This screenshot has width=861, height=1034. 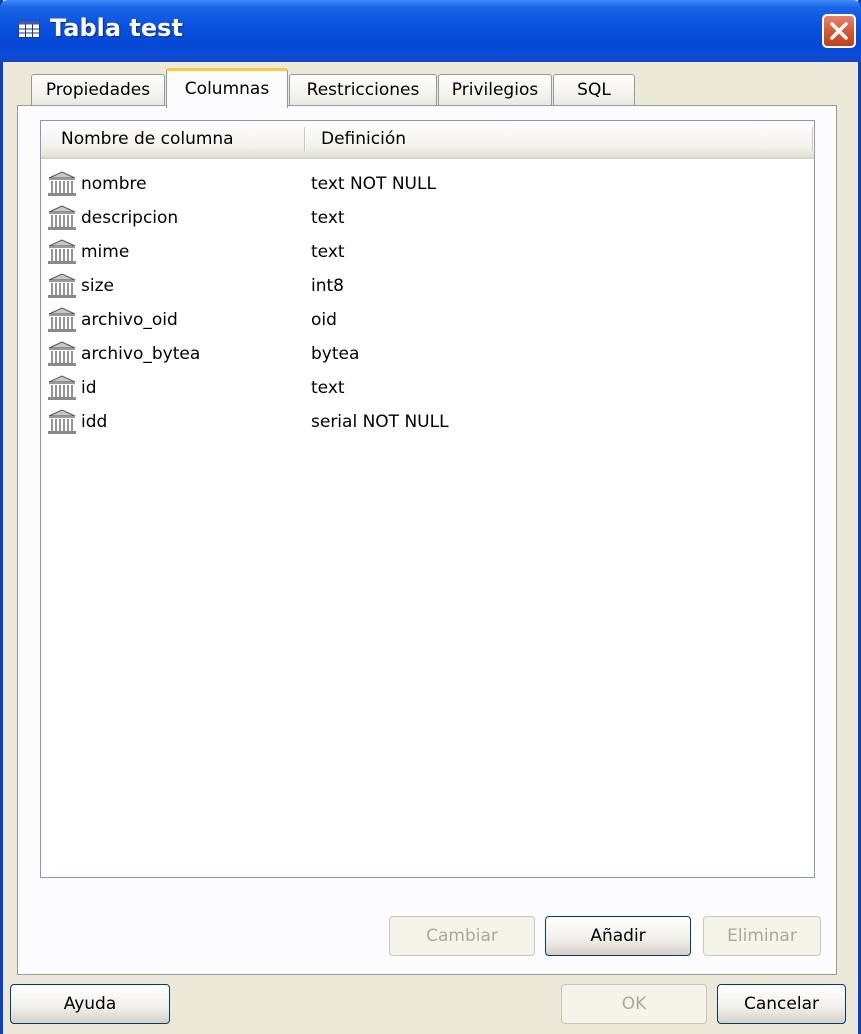 I want to click on tab-propiedades: Propiedades, so click(x=98, y=90).